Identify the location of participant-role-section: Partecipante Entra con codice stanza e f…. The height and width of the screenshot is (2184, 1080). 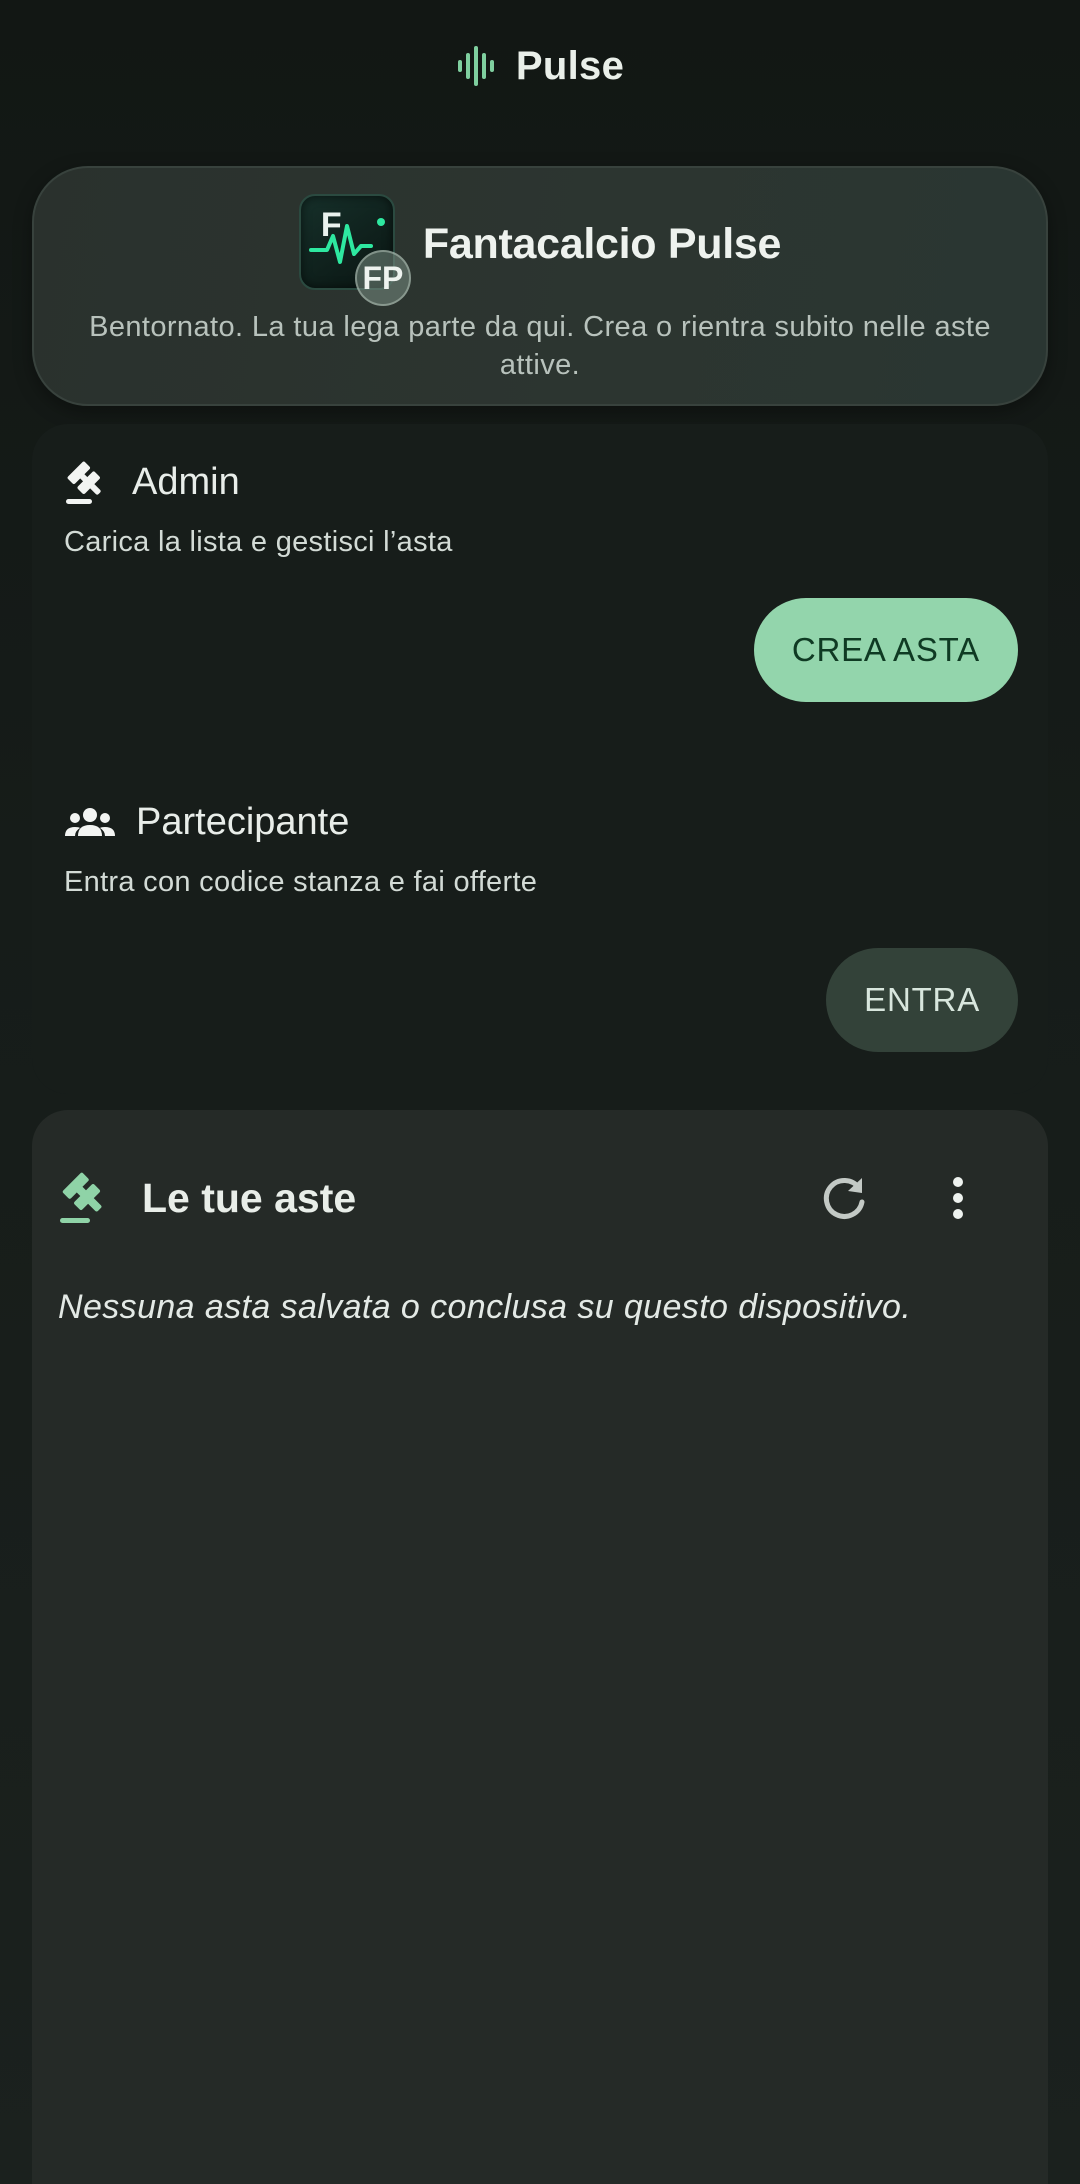
(540, 929).